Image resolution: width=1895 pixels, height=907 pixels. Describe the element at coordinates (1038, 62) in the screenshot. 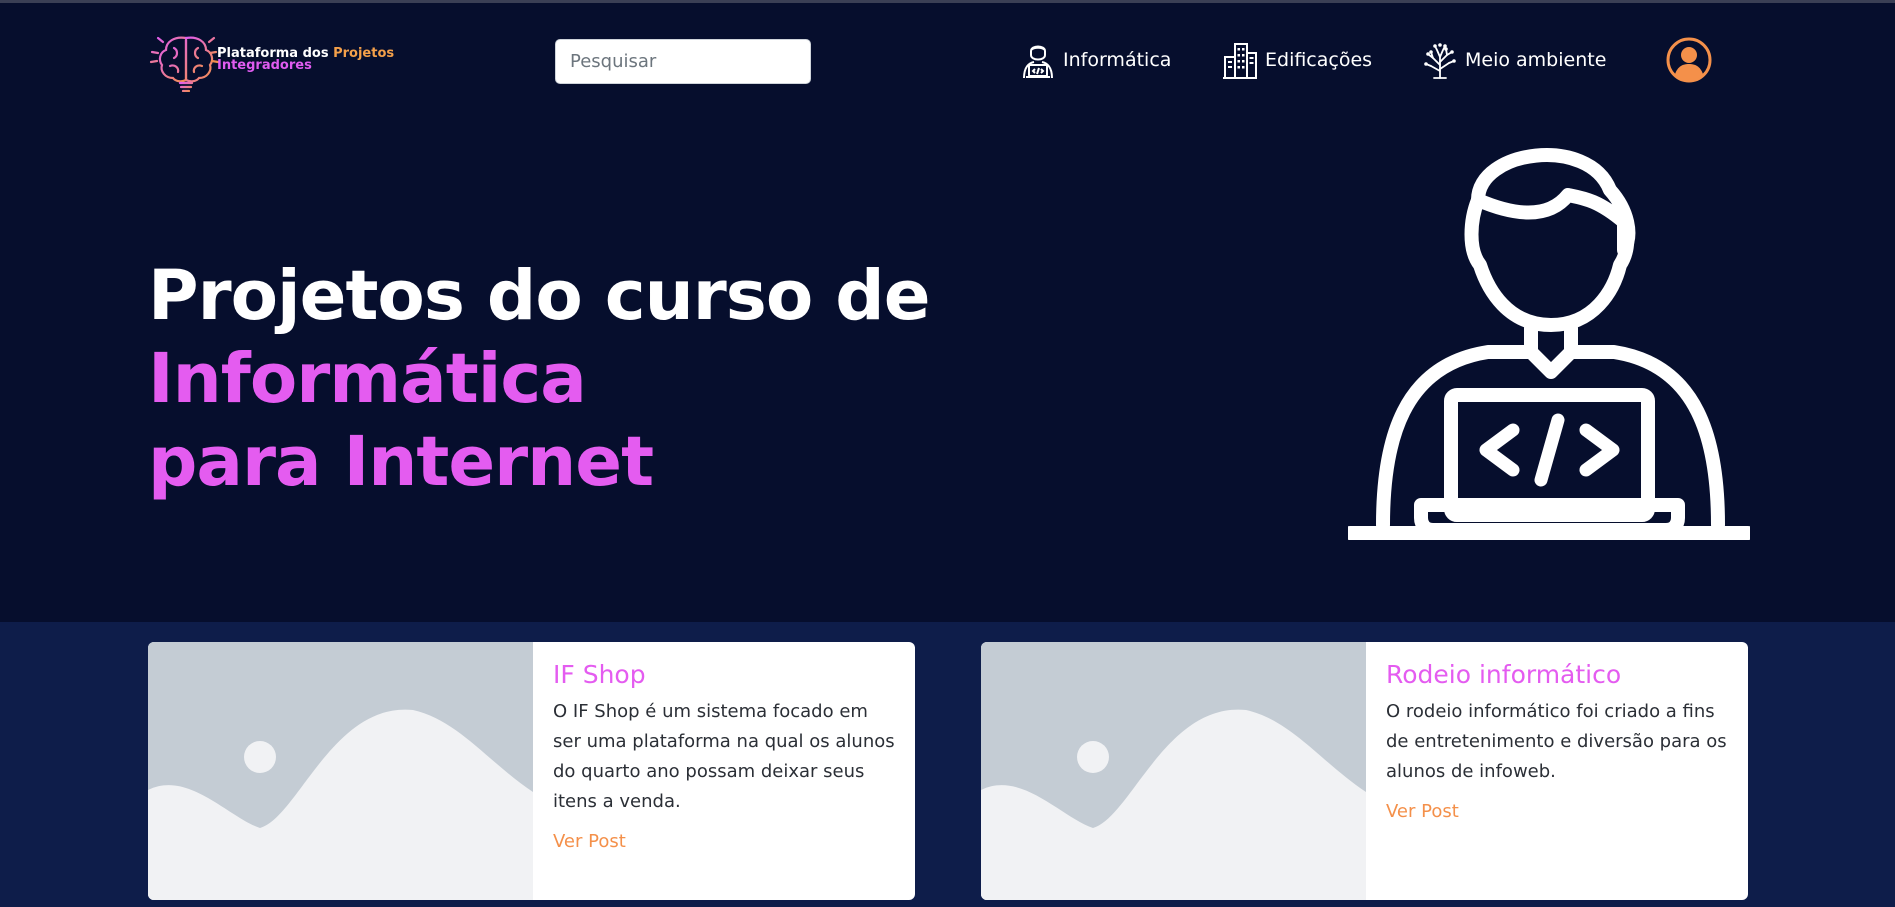

I see `developer-icon` at that location.